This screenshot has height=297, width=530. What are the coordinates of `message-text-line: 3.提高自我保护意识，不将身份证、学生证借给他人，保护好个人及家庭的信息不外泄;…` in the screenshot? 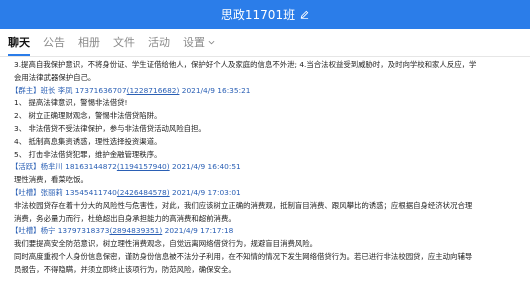 It's located at (245, 64).